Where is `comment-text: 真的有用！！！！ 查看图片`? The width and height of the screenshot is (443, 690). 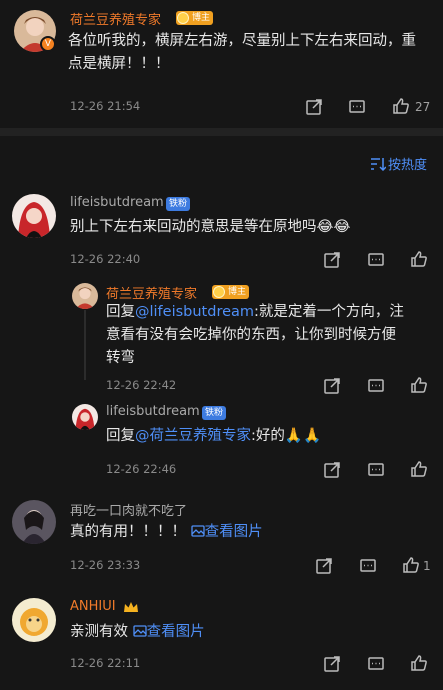 comment-text: 真的有用！！！！ 查看图片 is located at coordinates (250, 532).